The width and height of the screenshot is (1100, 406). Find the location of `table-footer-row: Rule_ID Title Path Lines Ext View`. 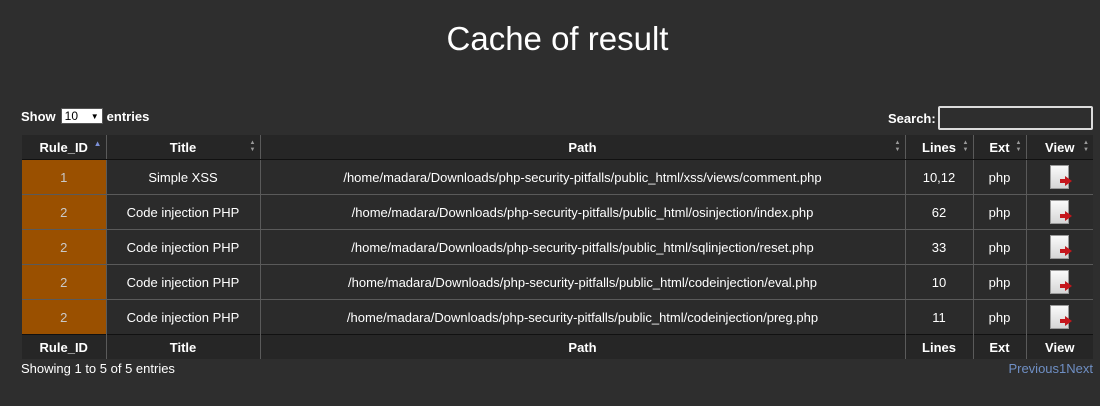

table-footer-row: Rule_ID Title Path Lines Ext View is located at coordinates (557, 346).